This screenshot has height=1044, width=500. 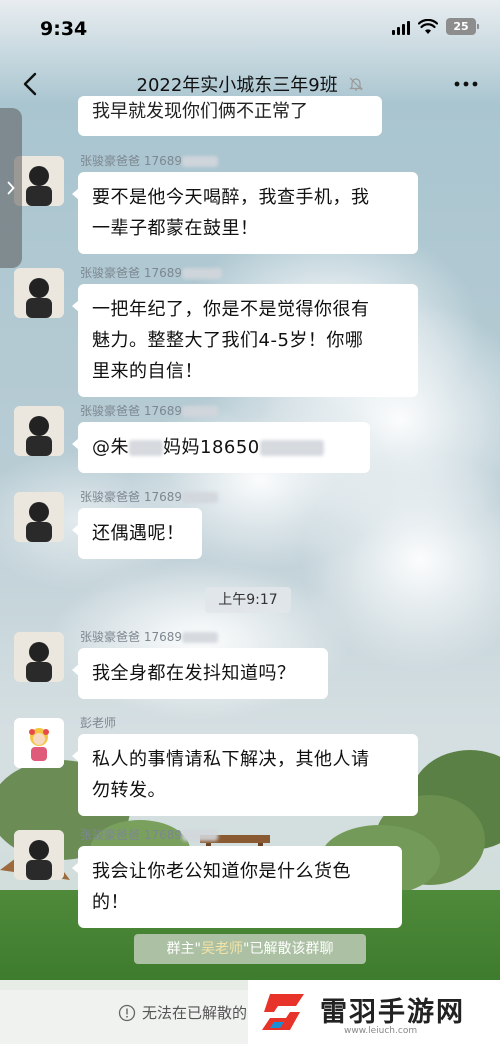 I want to click on status-icons: 25, so click(x=435, y=26).